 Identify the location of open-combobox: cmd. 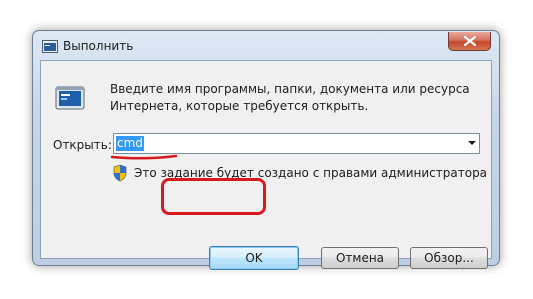
(296, 143).